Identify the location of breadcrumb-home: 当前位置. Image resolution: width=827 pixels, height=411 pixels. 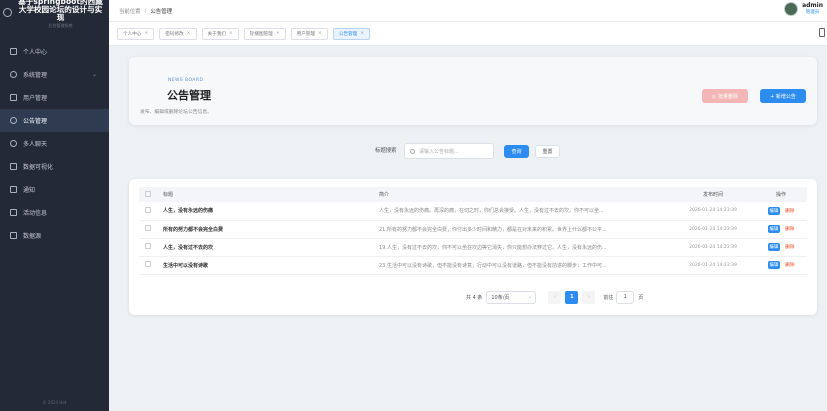
(130, 11).